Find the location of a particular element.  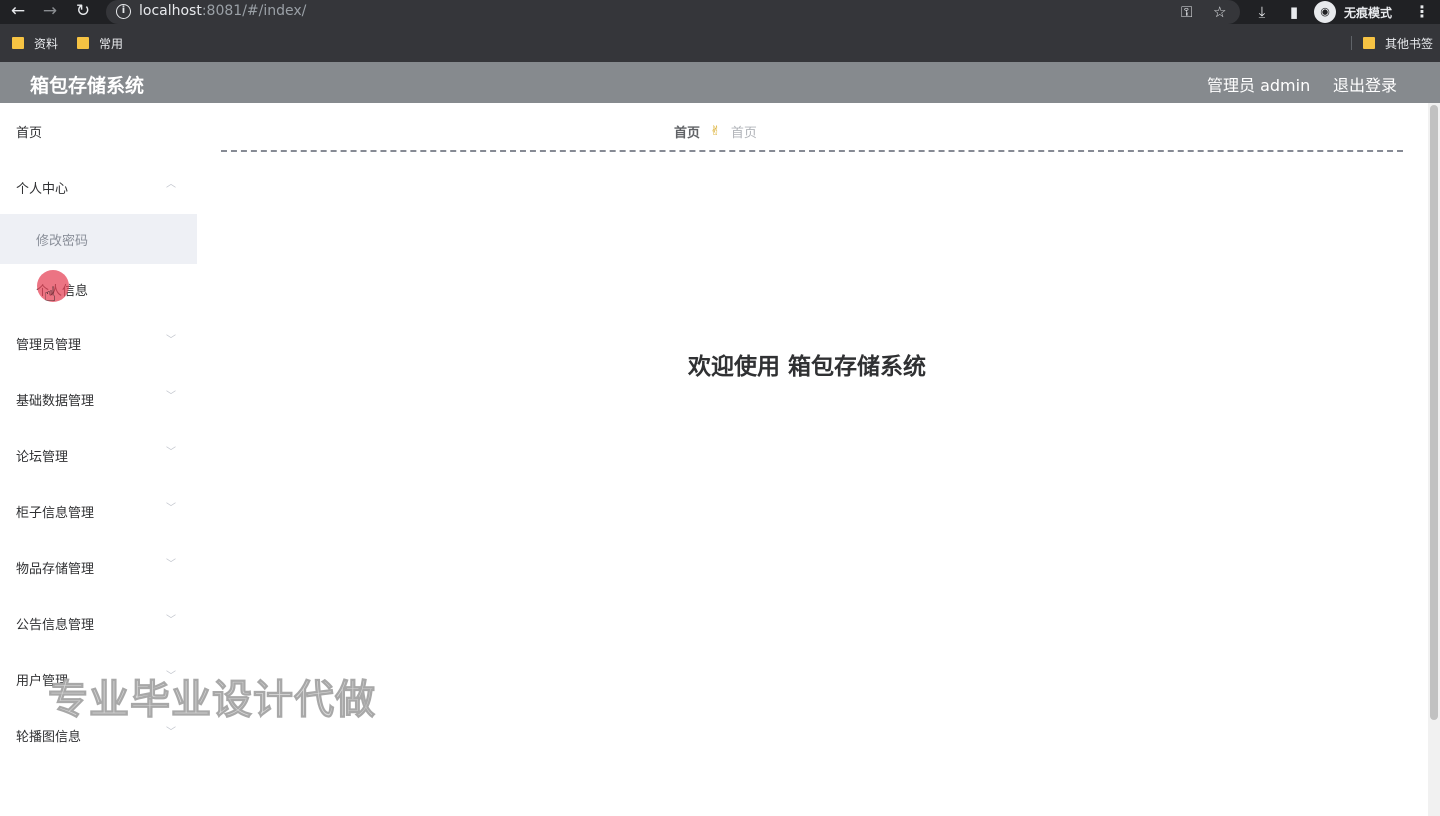

download-icon: ⤓ is located at coordinates (1262, 12).